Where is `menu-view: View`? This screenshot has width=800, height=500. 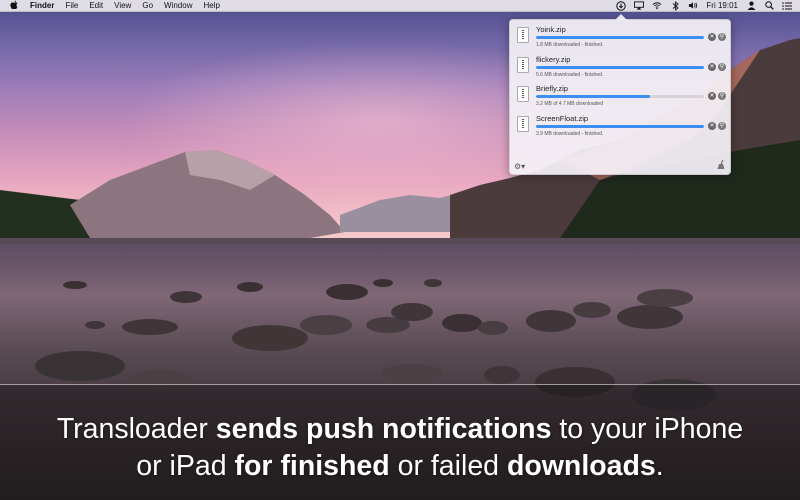
menu-view: View is located at coordinates (122, 6).